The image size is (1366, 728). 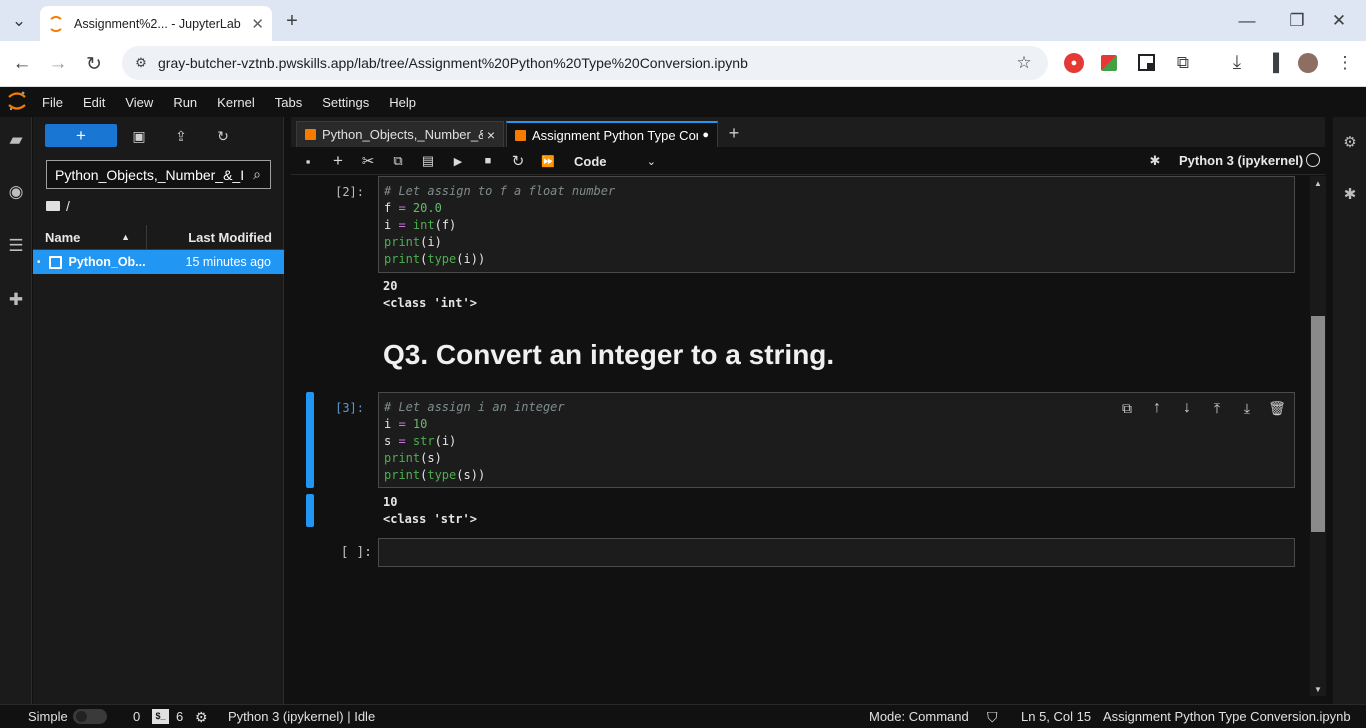 I want to click on site-info-icon: ⚙, so click(x=141, y=63).